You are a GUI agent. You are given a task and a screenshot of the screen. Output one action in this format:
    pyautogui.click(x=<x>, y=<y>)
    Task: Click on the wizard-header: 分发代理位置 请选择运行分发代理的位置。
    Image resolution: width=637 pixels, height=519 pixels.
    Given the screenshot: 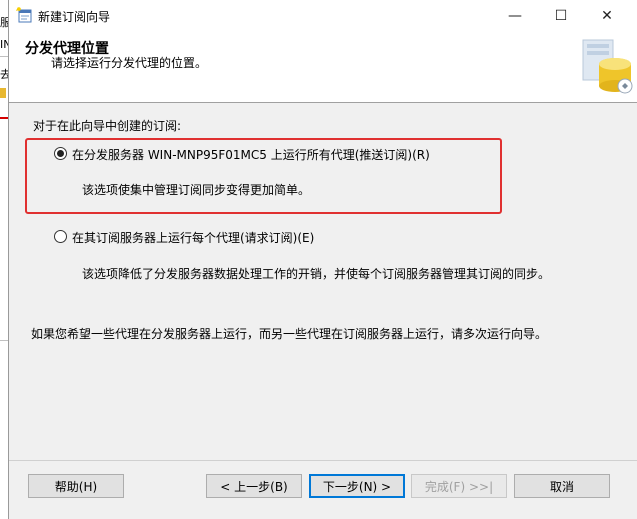 What is the action you would take?
    pyautogui.click(x=323, y=67)
    